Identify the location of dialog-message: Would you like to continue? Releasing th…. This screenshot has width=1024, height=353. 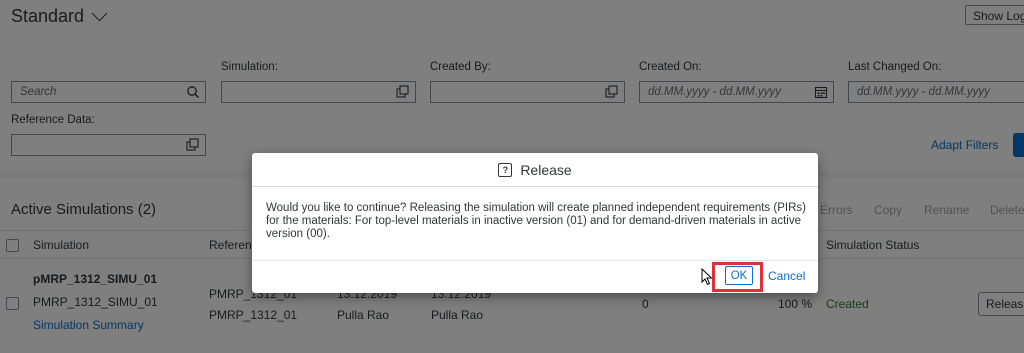
(536, 221).